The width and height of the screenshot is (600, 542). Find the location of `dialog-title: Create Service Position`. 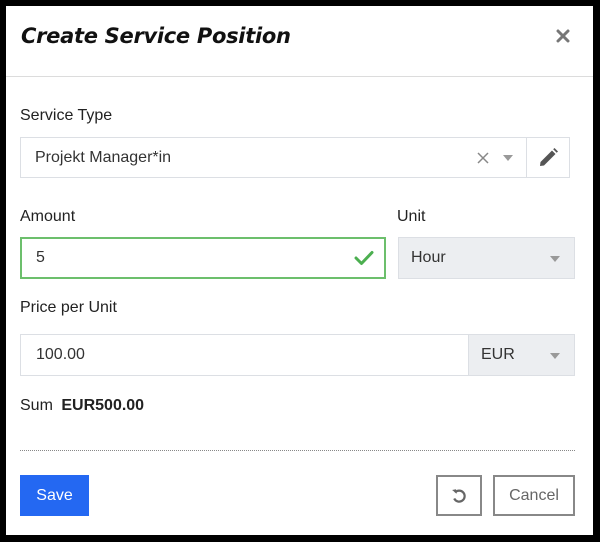

dialog-title: Create Service Position is located at coordinates (156, 36).